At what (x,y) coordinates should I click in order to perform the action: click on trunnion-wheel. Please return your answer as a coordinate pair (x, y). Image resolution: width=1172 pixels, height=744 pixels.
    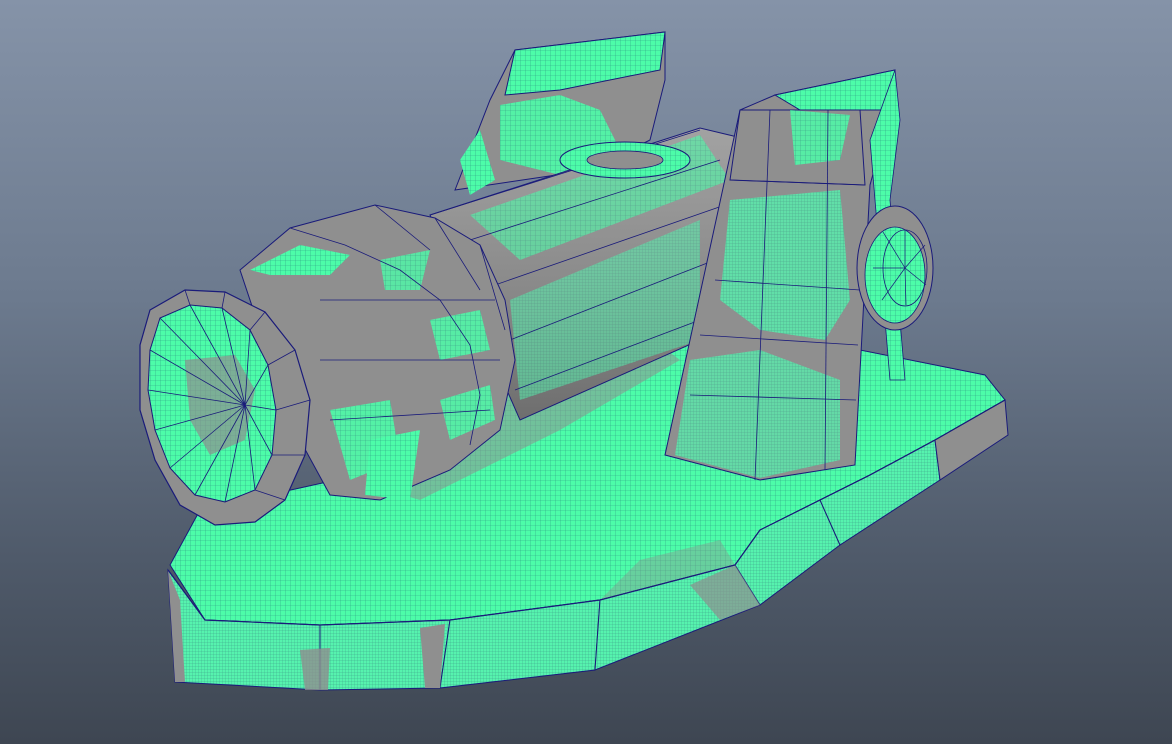
    Looking at the image, I should click on (895, 268).